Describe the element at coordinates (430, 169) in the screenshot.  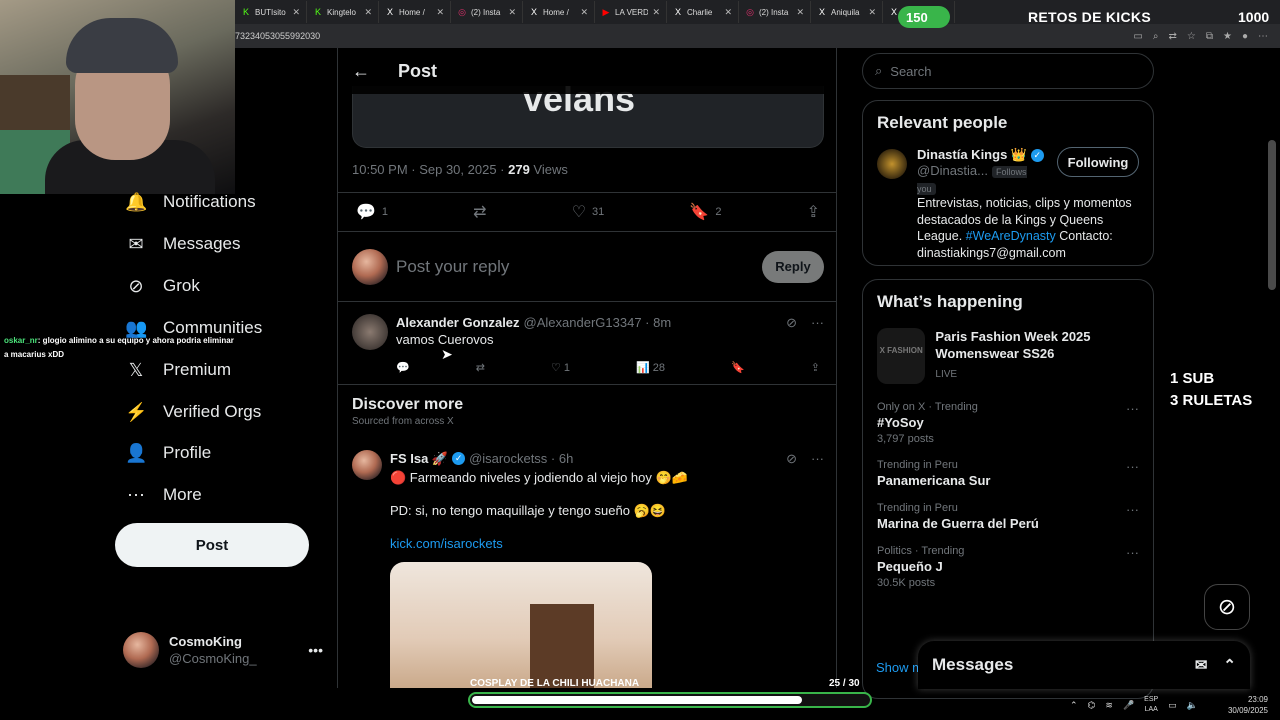
I see `post-timestamp: 10:50 PM · Sep 30, 2025 ·` at that location.